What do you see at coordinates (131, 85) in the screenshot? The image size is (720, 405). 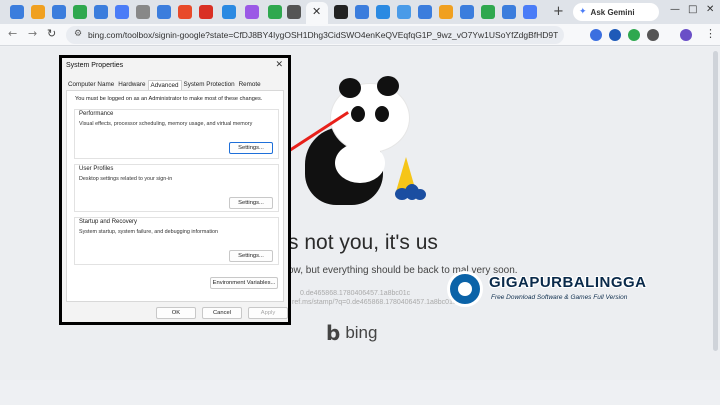 I see `tab-hardware: Hardware` at bounding box center [131, 85].